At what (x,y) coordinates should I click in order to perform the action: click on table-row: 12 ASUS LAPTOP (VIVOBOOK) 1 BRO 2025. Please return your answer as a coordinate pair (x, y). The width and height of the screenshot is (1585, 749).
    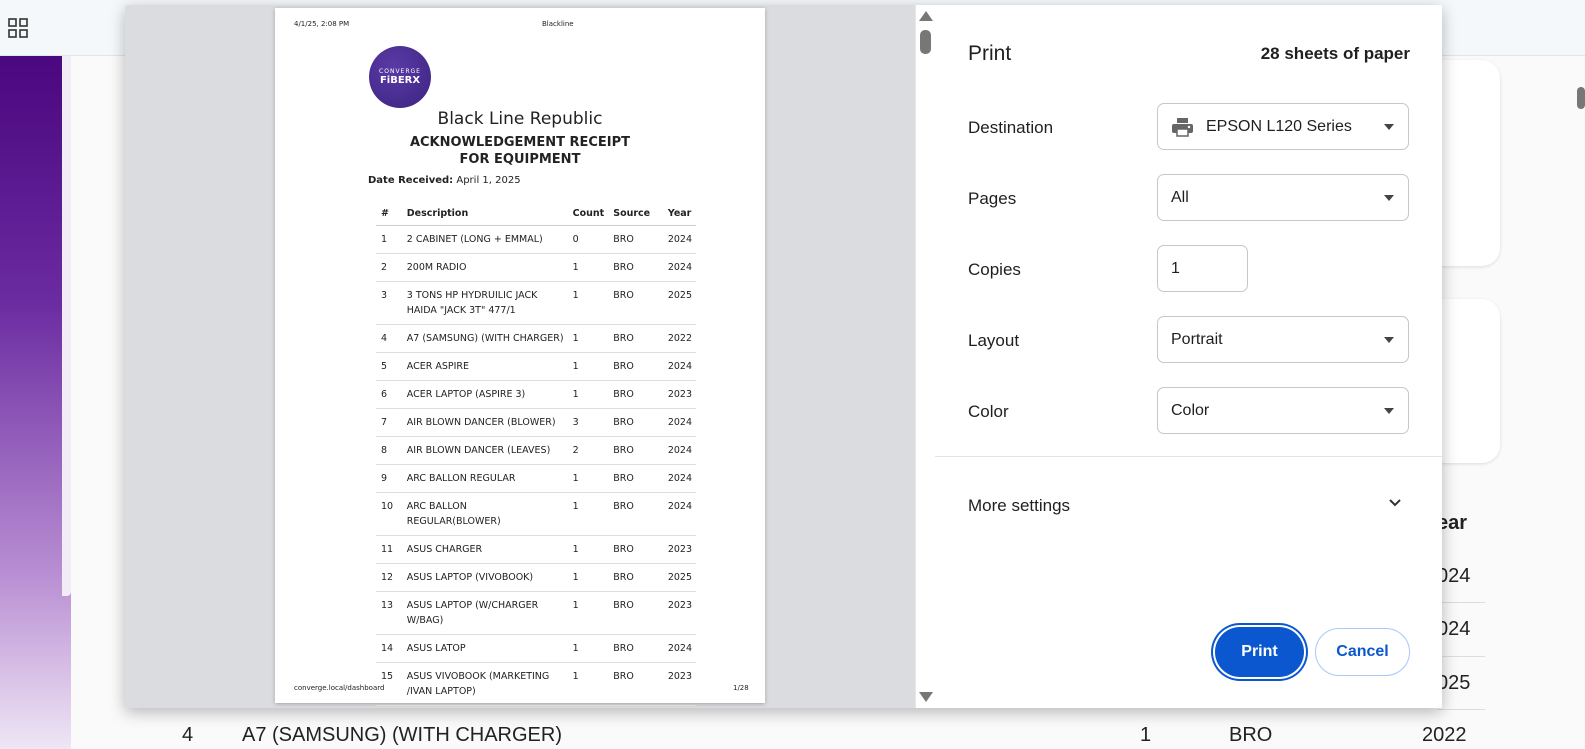
    Looking at the image, I should click on (536, 577).